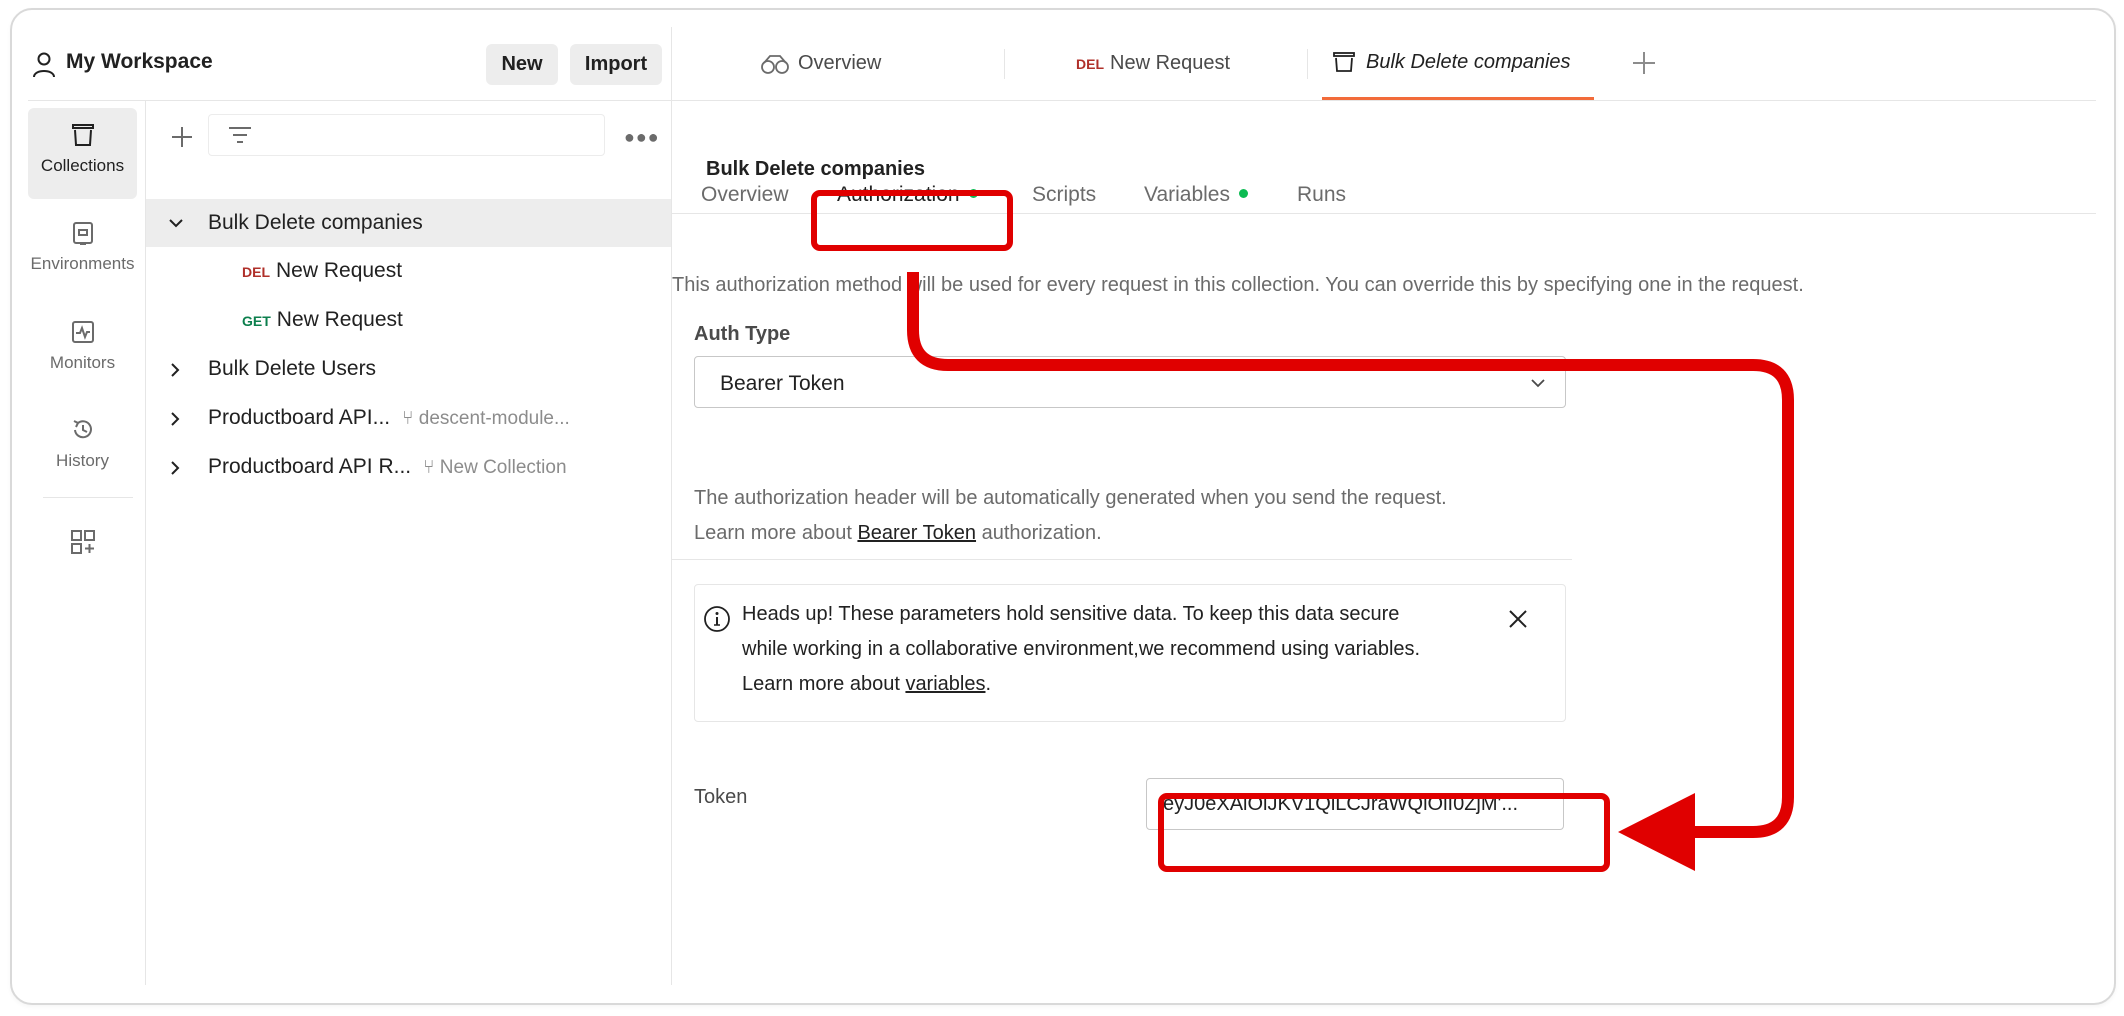 Image resolution: width=2124 pixels, height=1016 pixels. I want to click on tab-overview: Overview, so click(820, 63).